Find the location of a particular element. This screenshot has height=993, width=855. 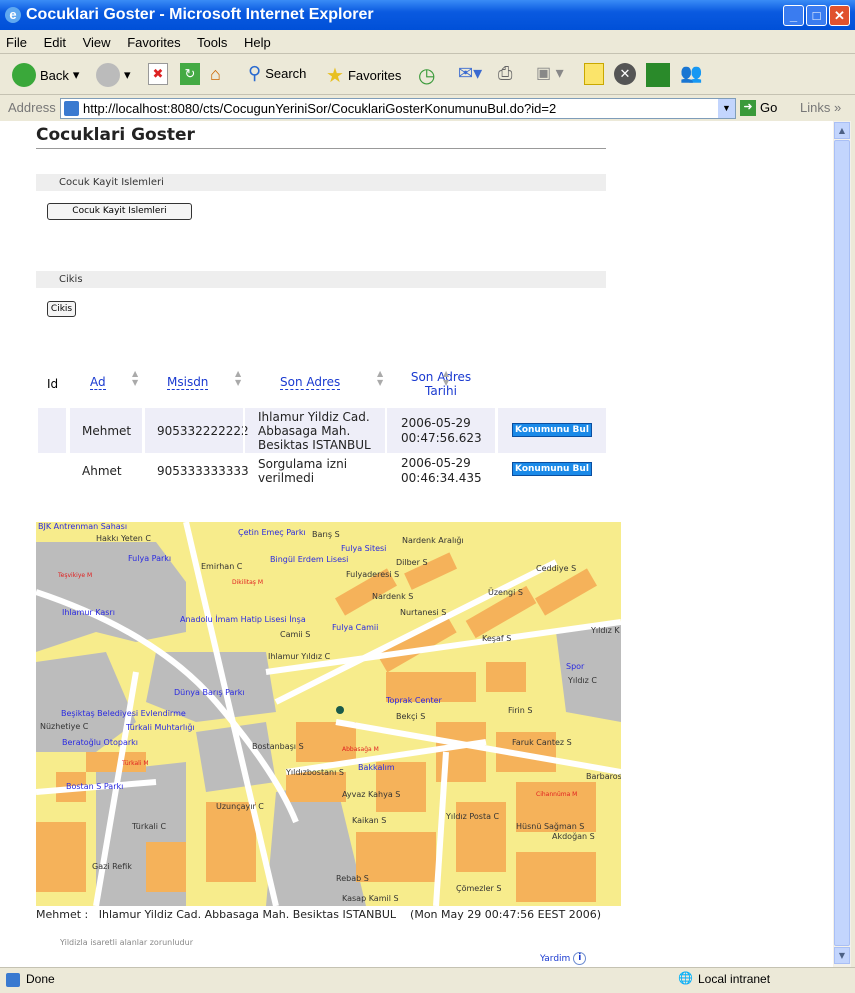

menu-favorites: Favorites is located at coordinates (153, 42).